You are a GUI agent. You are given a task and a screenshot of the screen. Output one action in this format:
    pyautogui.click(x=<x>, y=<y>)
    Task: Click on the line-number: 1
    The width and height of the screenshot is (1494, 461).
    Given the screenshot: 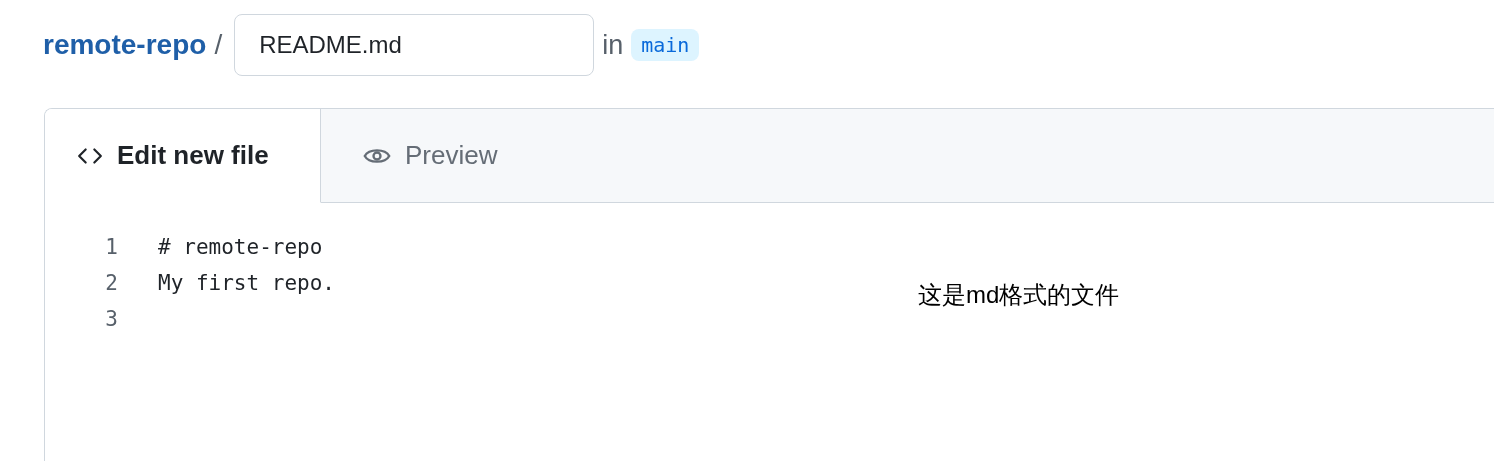 What is the action you would take?
    pyautogui.click(x=111, y=247)
    